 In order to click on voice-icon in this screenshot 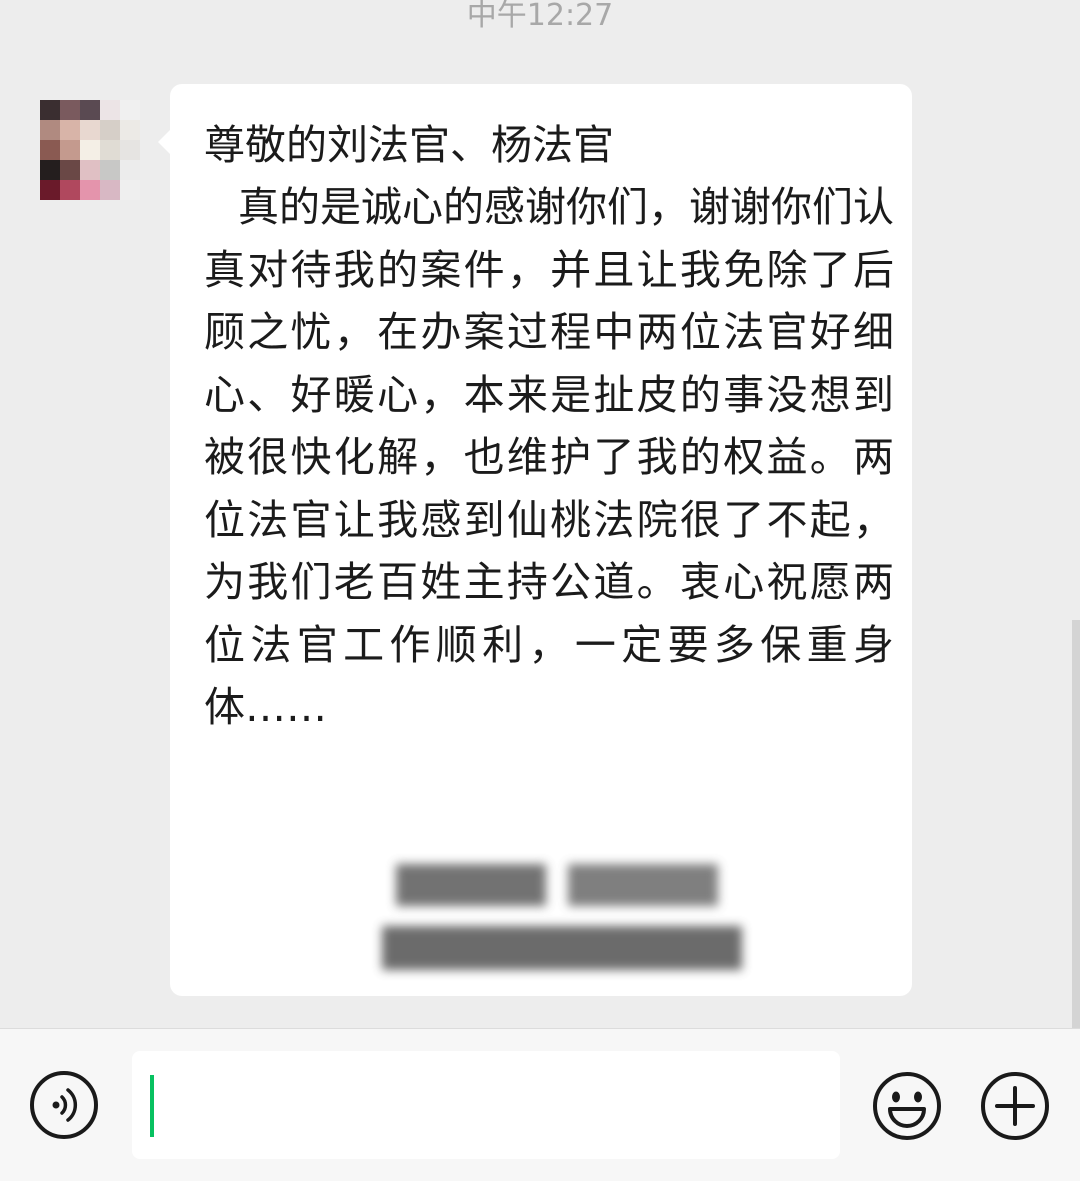, I will do `click(65, 1105)`.